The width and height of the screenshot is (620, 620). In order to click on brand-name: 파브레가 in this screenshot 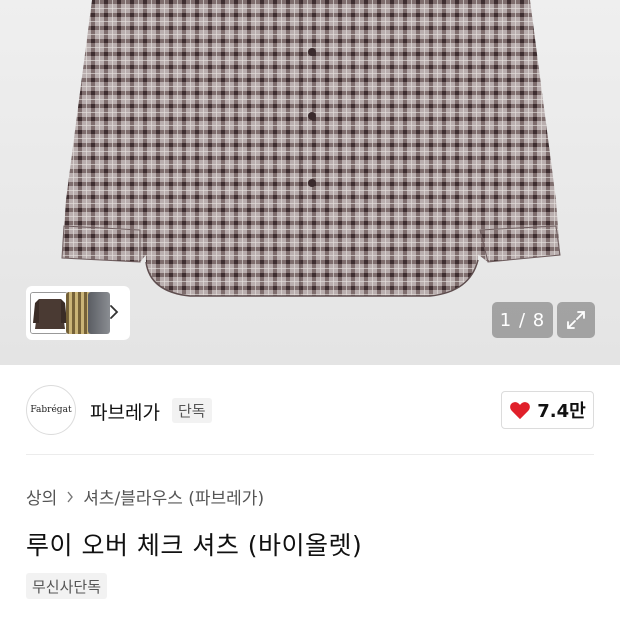, I will do `click(125, 411)`.